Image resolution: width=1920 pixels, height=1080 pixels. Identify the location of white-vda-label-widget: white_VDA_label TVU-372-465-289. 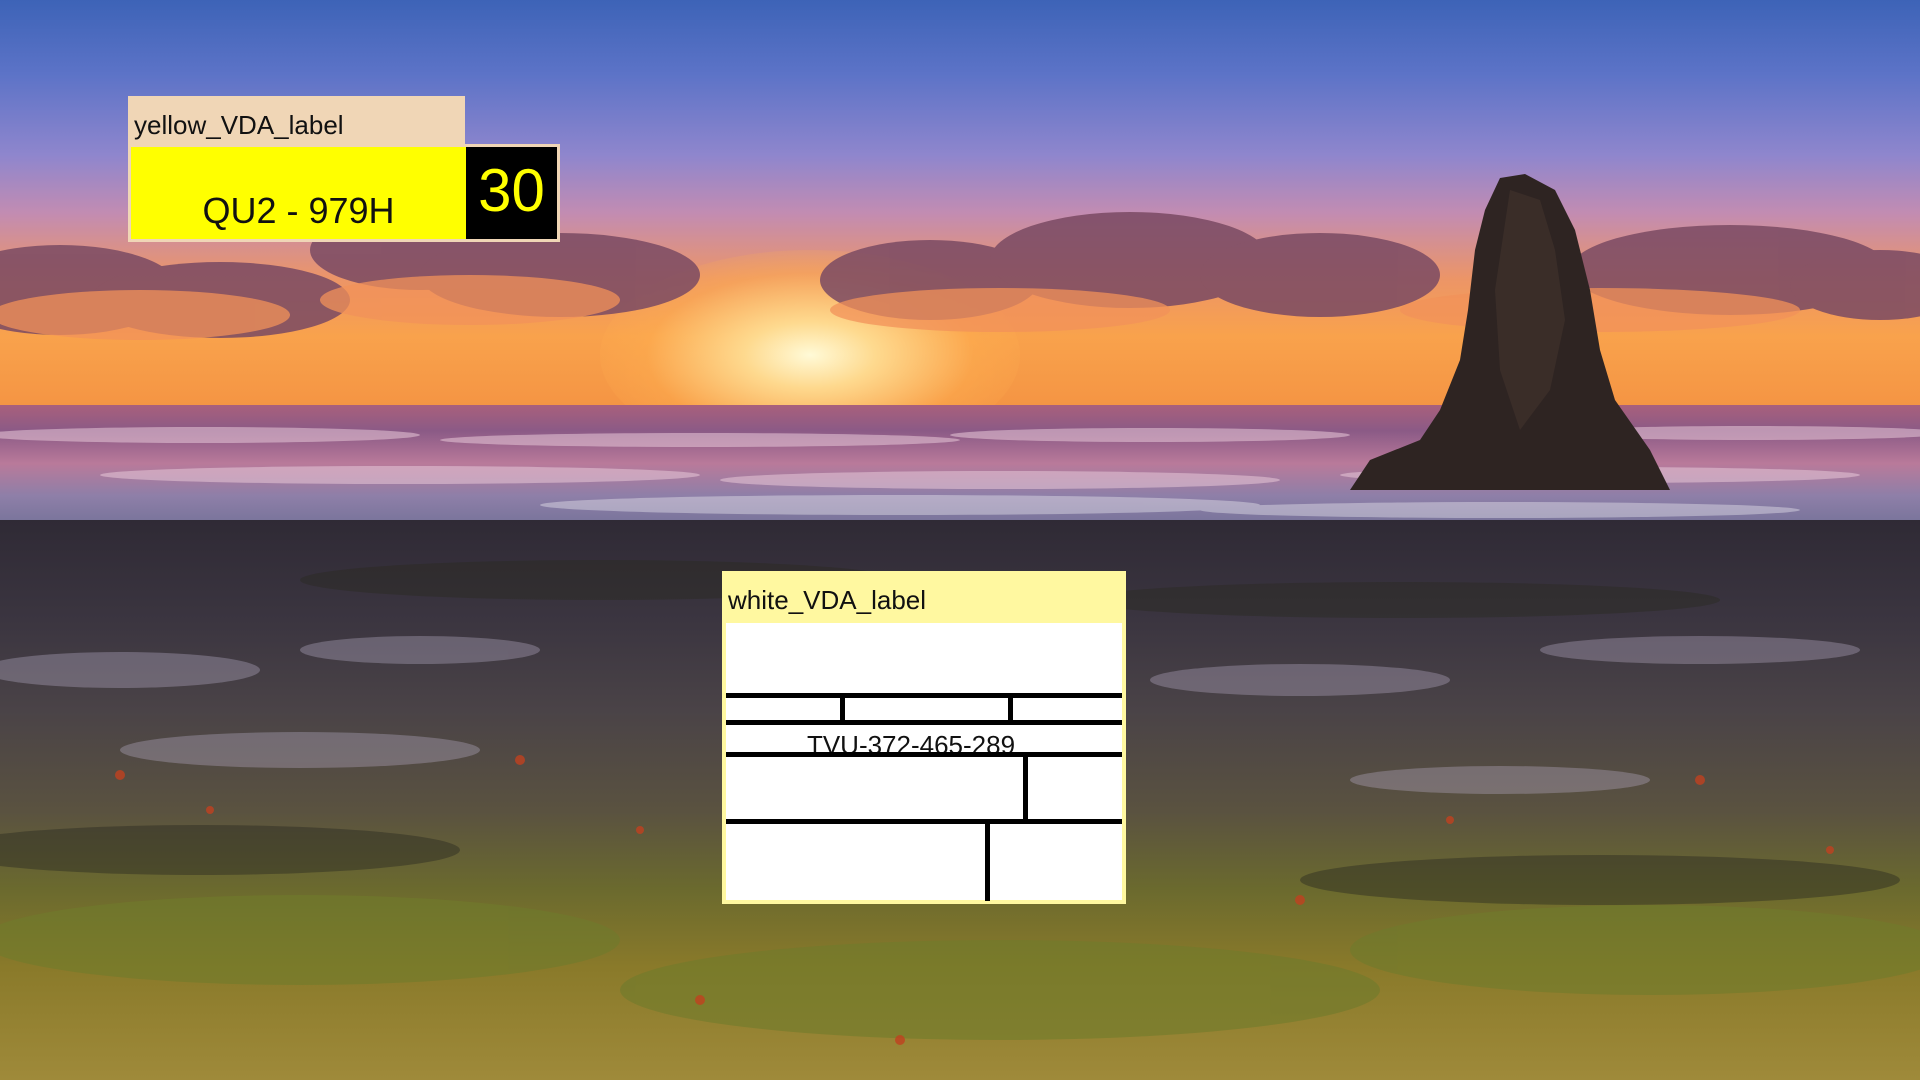
(924, 737).